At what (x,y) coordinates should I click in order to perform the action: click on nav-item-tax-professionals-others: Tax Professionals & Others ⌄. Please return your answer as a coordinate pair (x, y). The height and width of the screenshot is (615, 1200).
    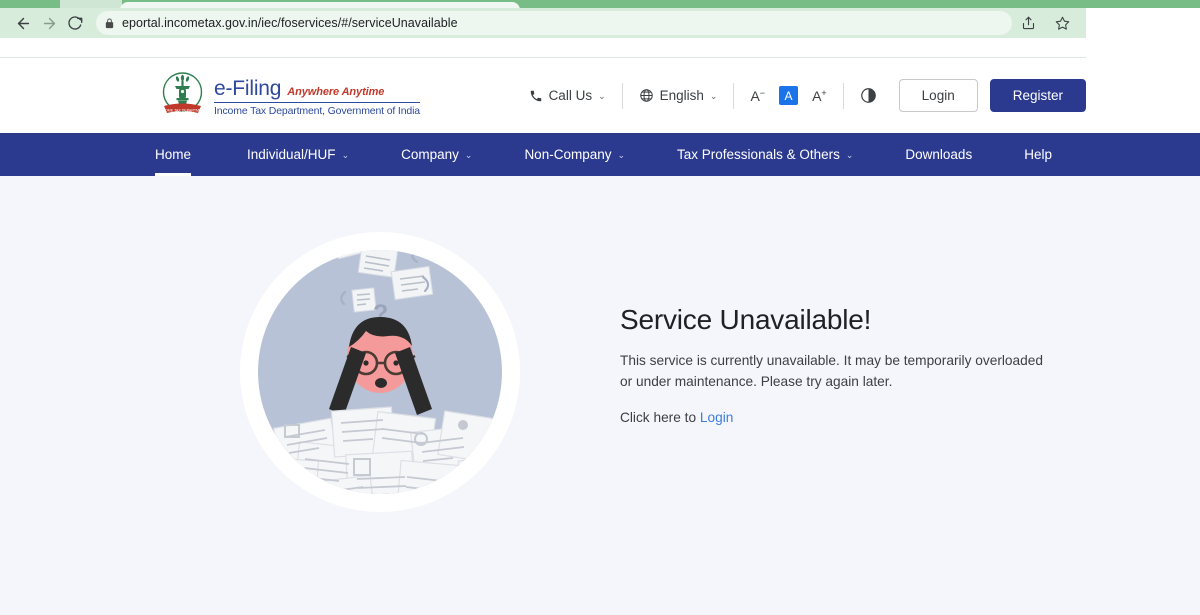
    Looking at the image, I should click on (765, 154).